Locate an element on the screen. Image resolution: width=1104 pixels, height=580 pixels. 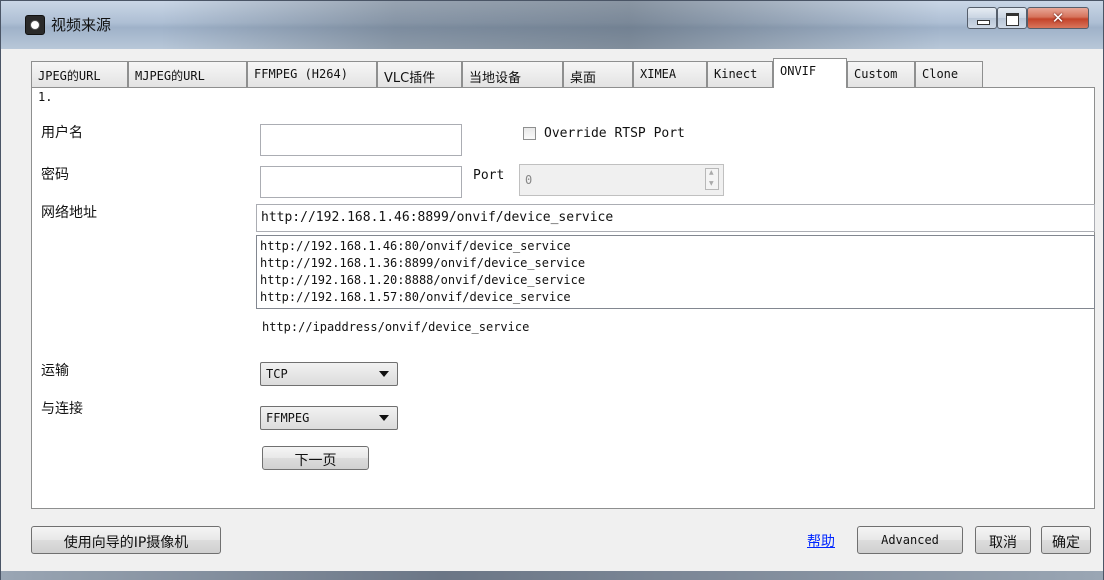
address-hint: http://ipaddress/onvif/device_service is located at coordinates (396, 327).